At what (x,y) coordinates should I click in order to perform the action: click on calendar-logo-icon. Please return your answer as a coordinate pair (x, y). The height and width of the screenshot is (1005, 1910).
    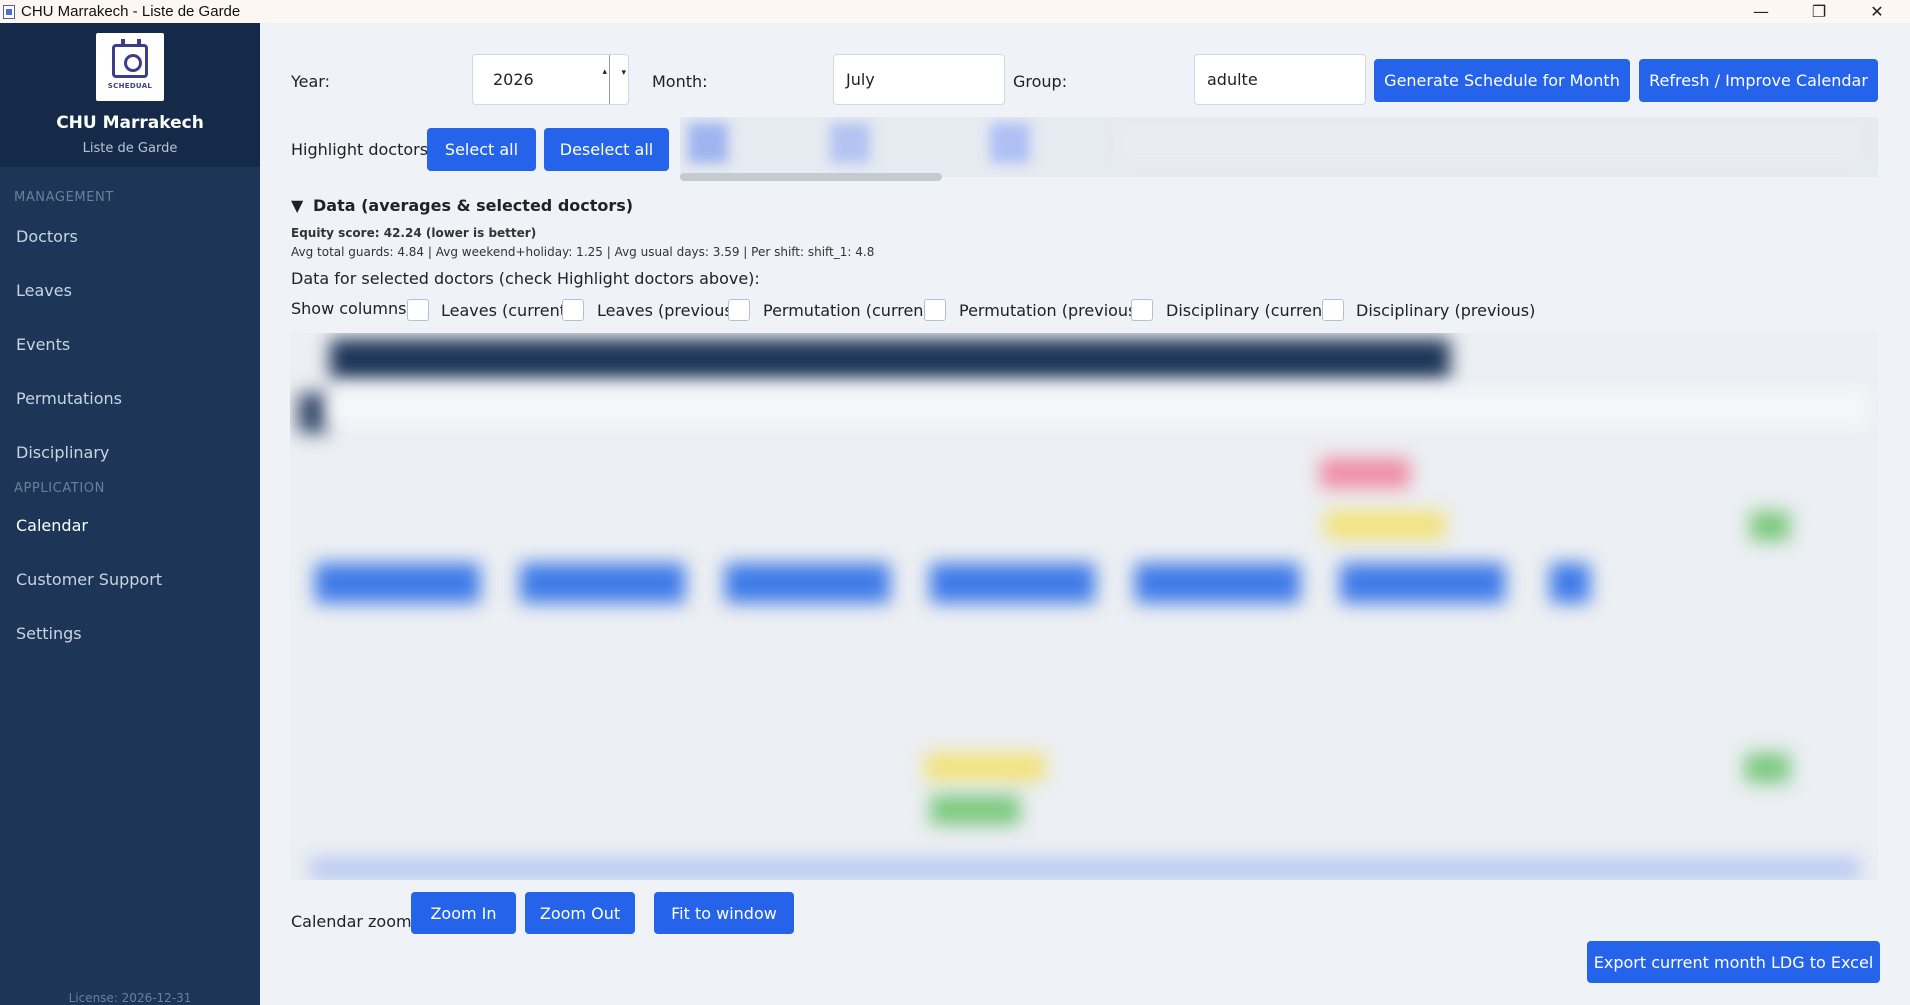
    Looking at the image, I should click on (130, 58).